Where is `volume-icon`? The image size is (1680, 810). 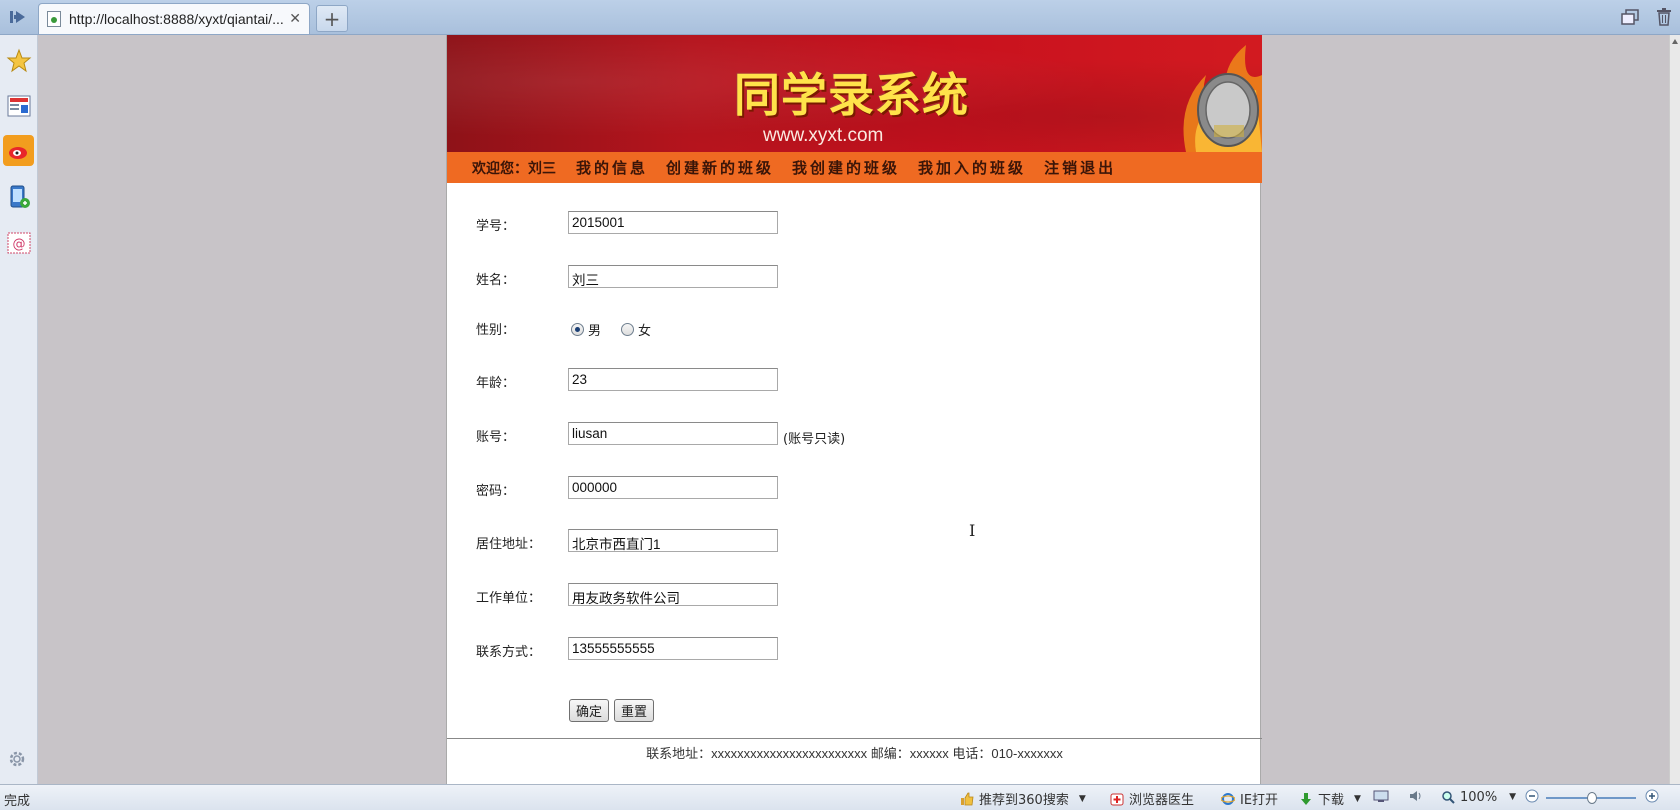
volume-icon is located at coordinates (1416, 796).